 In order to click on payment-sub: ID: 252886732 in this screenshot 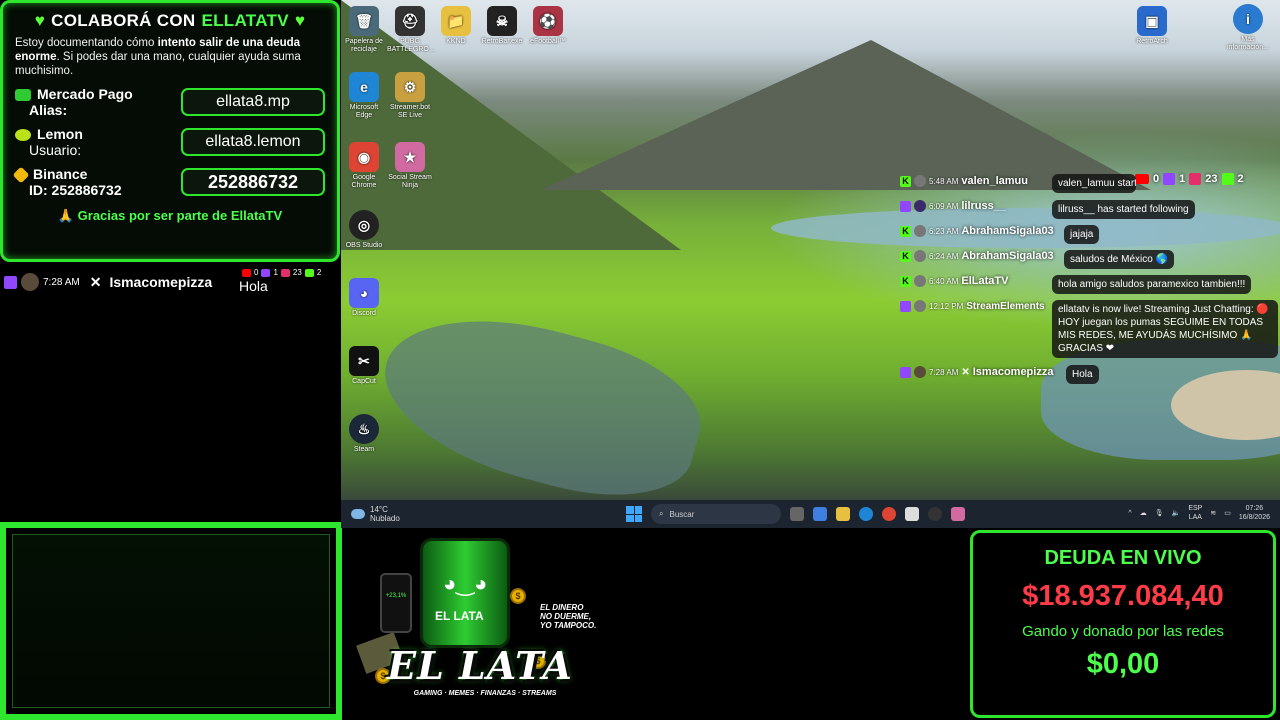, I will do `click(75, 190)`.